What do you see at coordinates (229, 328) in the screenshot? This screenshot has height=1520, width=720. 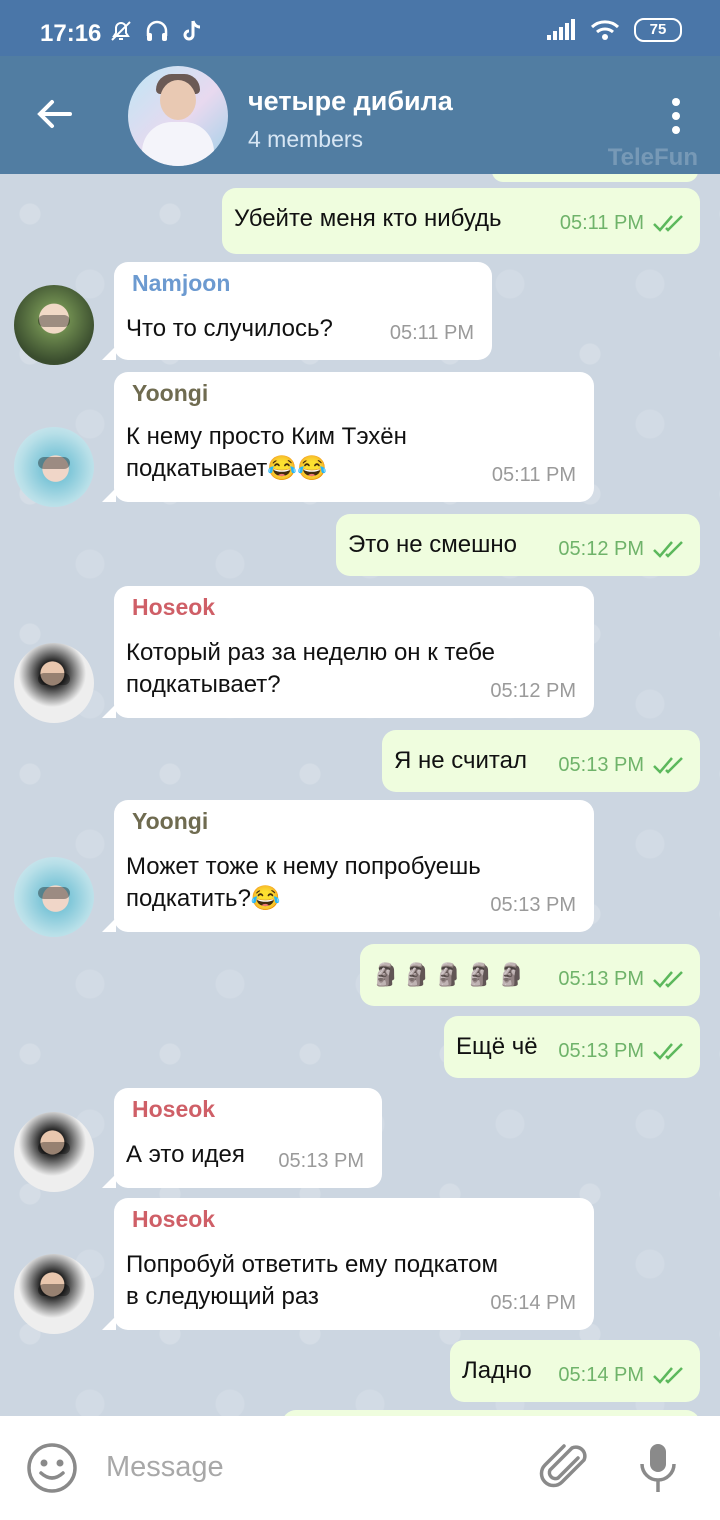 I see `message-text: Что то случилось?` at bounding box center [229, 328].